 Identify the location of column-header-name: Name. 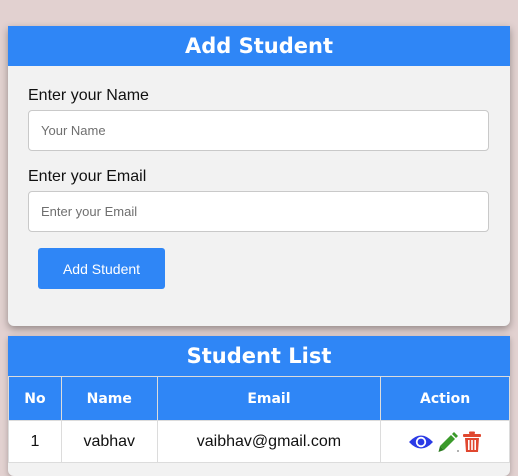
(109, 398).